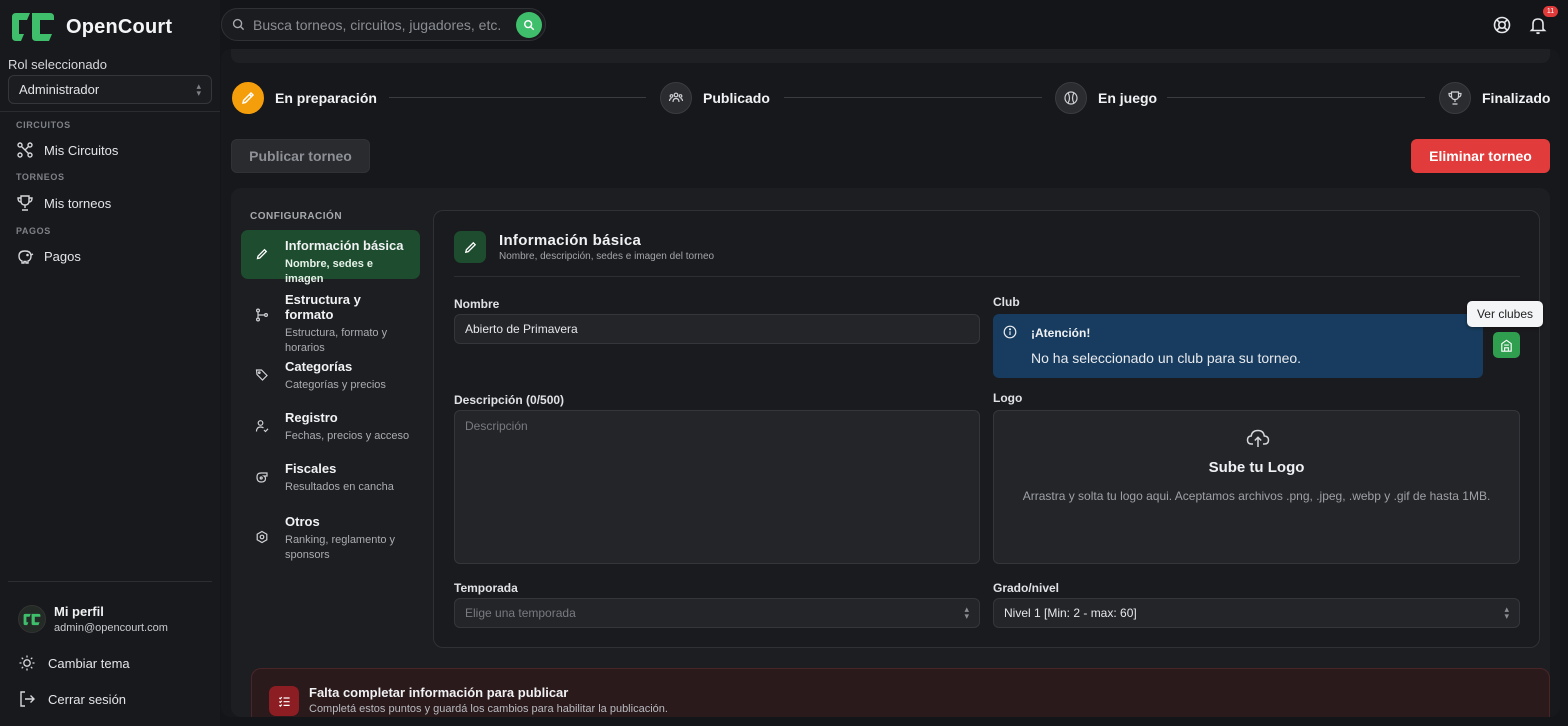  What do you see at coordinates (58, 64) in the screenshot?
I see `role-label: Rol seleccionado` at bounding box center [58, 64].